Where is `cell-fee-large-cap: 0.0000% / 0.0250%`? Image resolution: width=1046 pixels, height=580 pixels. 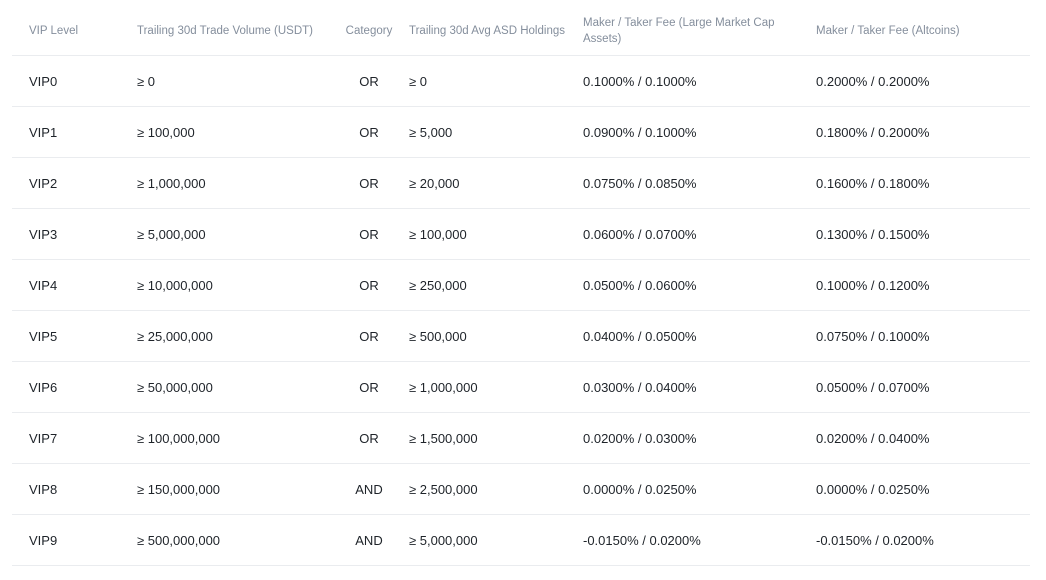
cell-fee-large-cap: 0.0000% / 0.0250% is located at coordinates (699, 489).